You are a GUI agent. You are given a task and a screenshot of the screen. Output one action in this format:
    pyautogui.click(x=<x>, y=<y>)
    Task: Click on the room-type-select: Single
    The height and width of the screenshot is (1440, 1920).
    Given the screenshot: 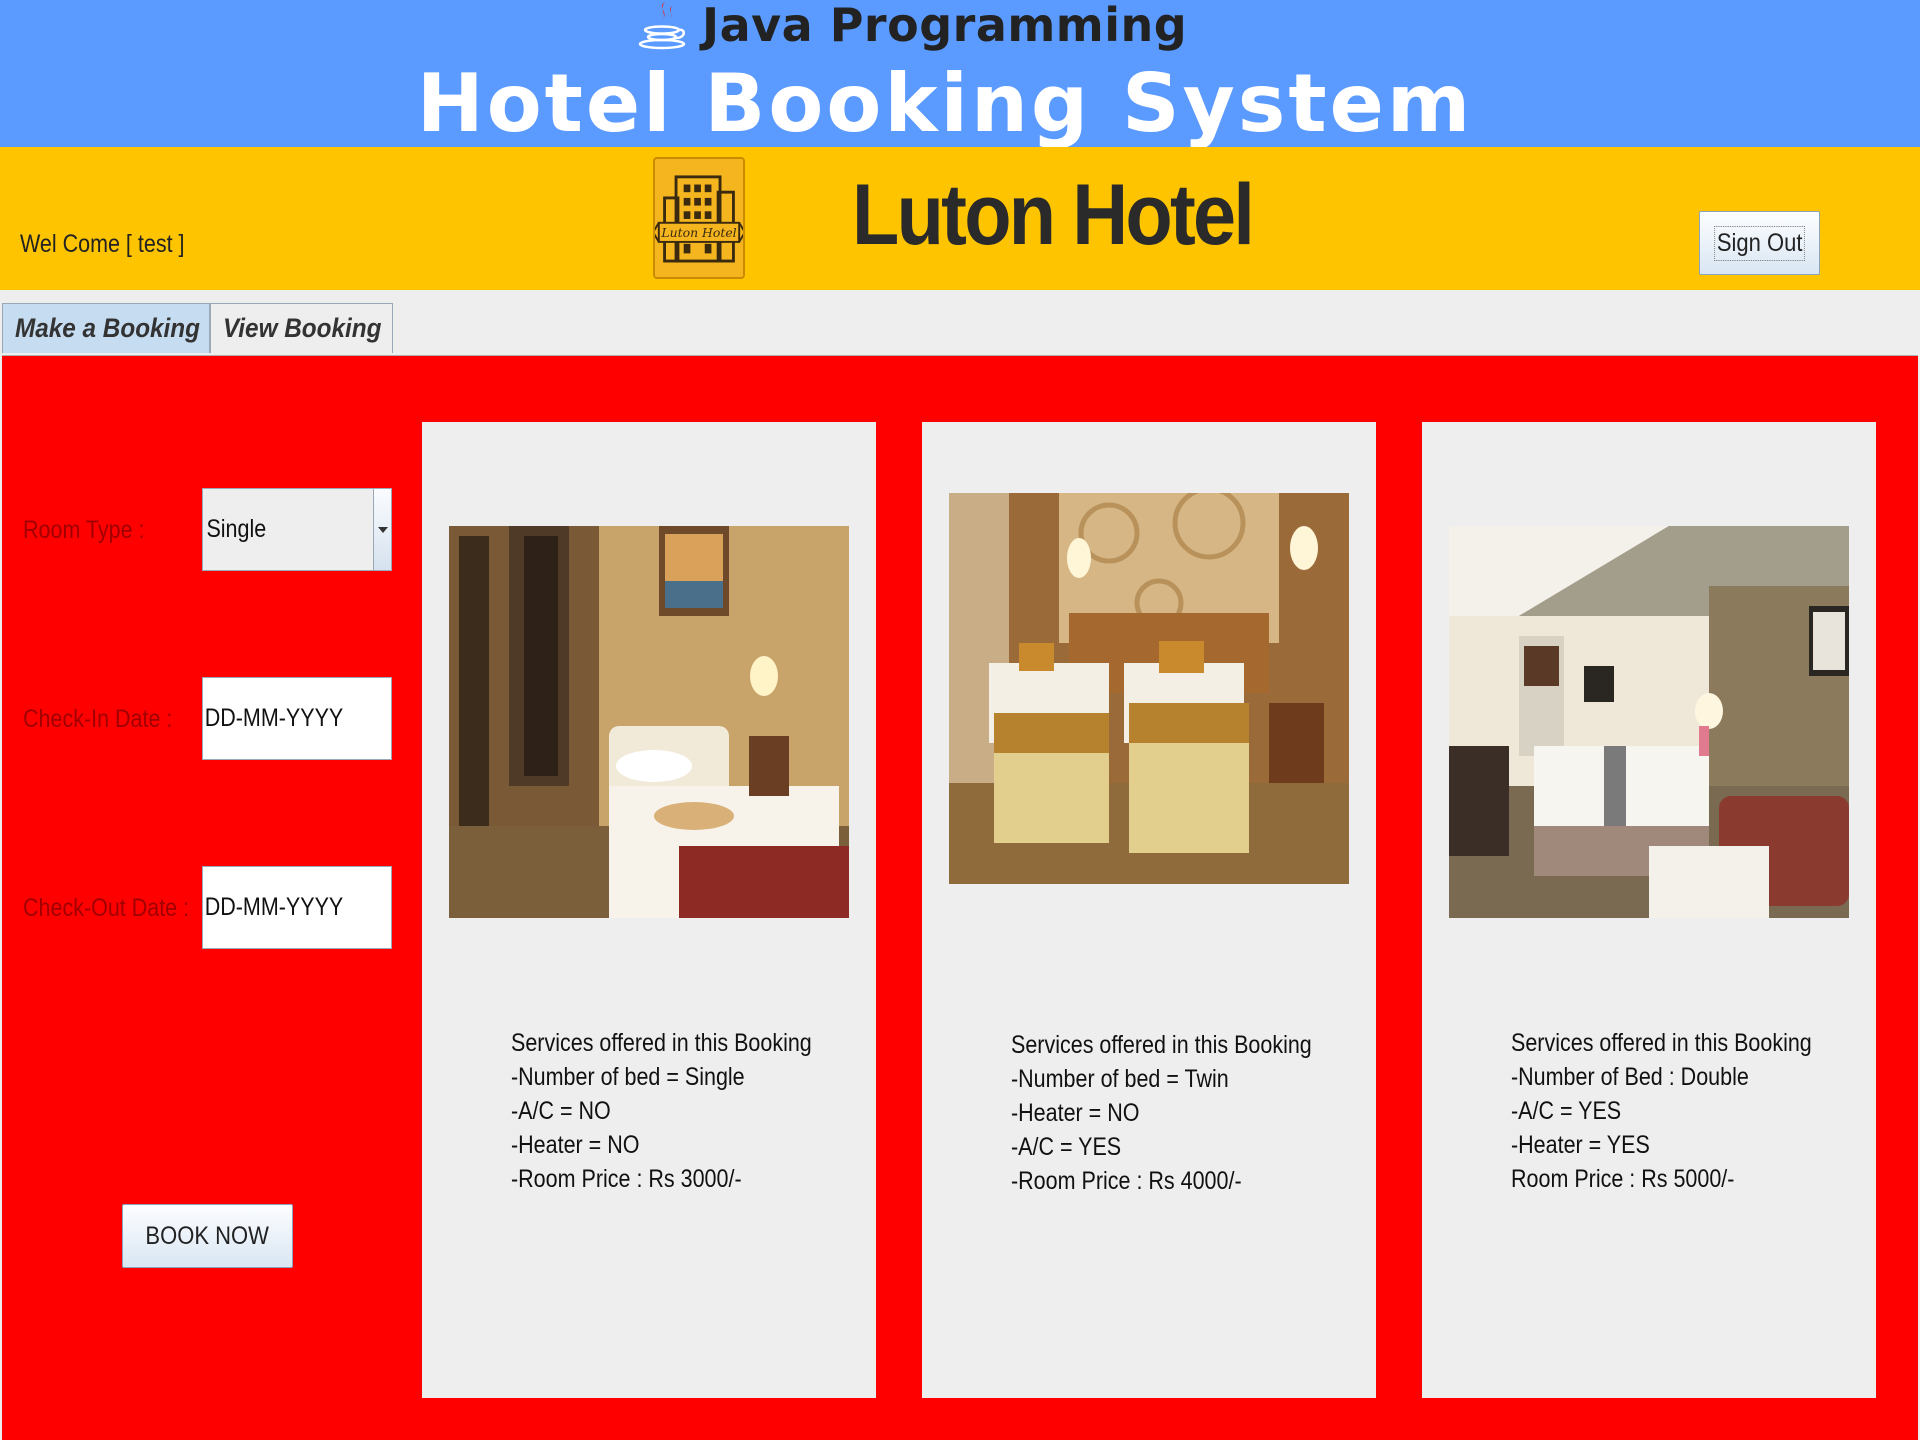 What is the action you would take?
    pyautogui.click(x=297, y=529)
    